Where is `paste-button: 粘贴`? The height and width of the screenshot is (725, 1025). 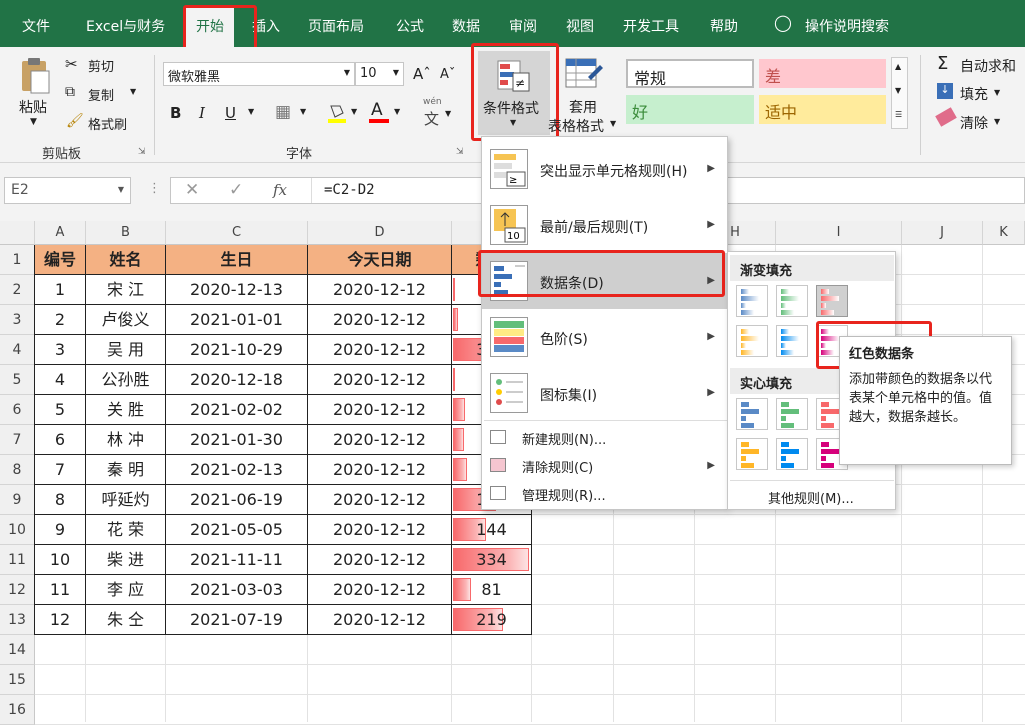
paste-button: 粘贴 is located at coordinates (33, 107).